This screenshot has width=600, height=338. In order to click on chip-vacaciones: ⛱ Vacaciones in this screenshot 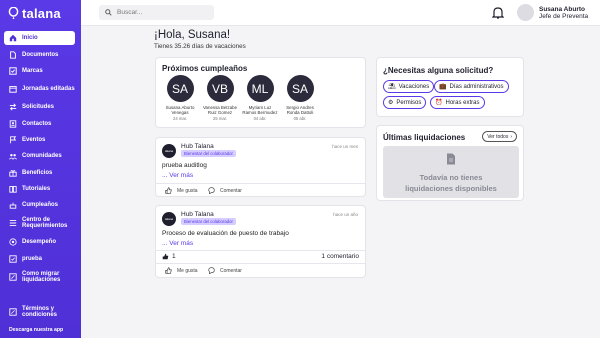, I will do `click(409, 86)`.